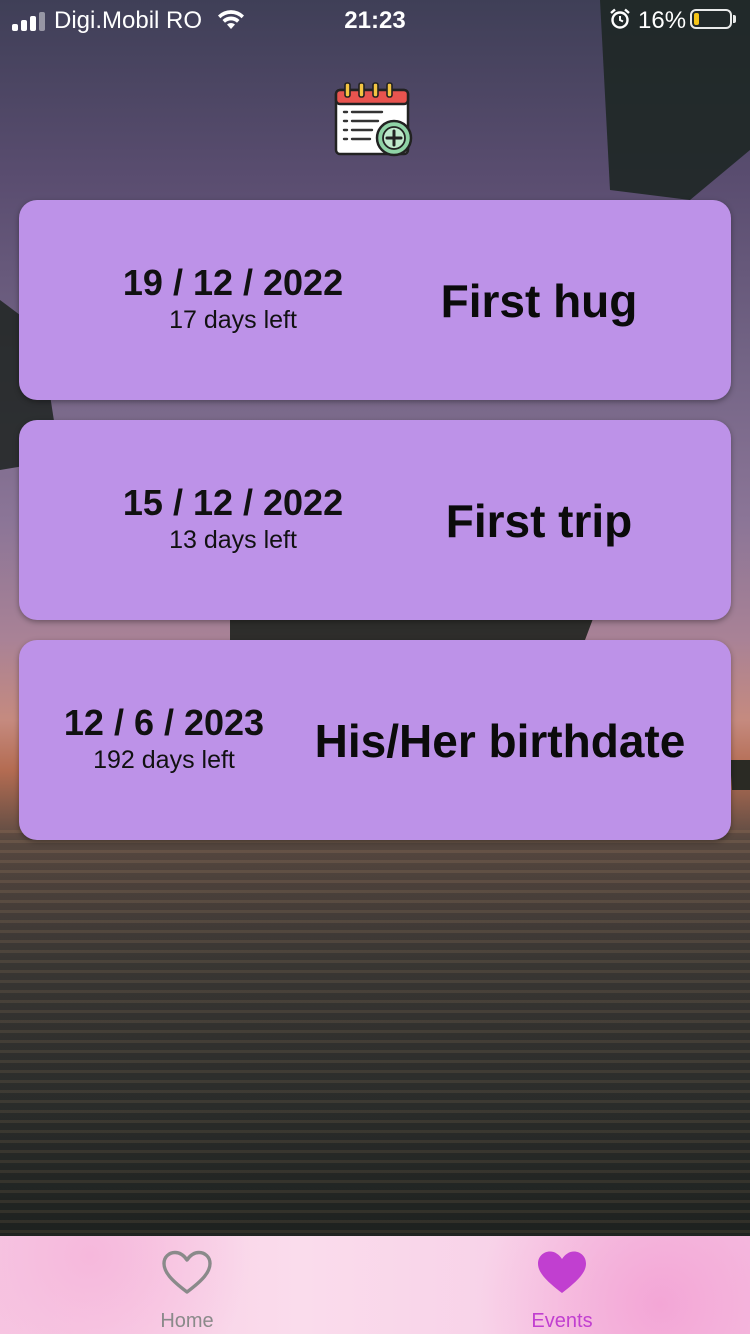 The image size is (750, 1334). Describe the element at coordinates (734, 19) in the screenshot. I see `battery-tip` at that location.